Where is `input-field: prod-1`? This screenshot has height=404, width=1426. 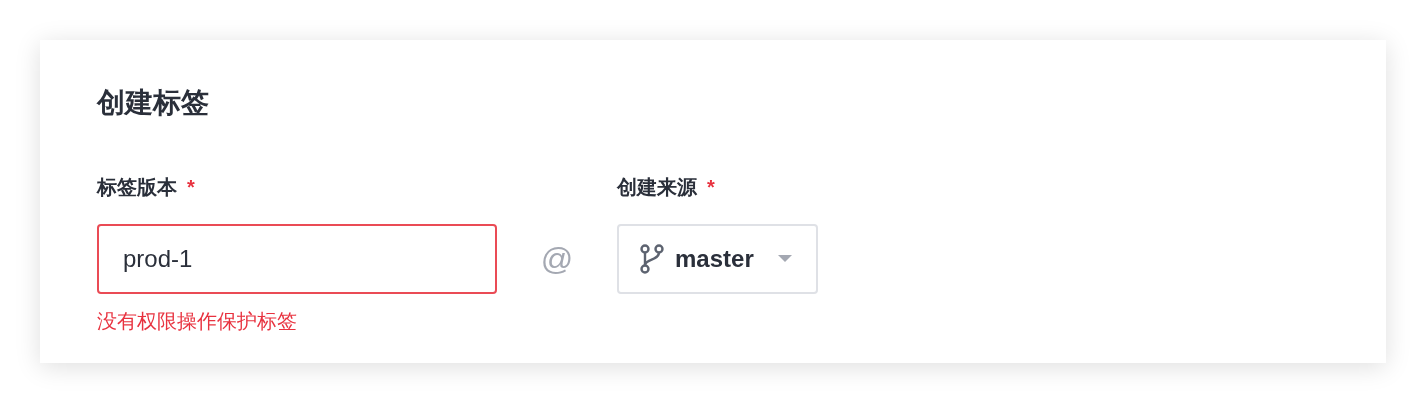 input-field: prod-1 is located at coordinates (297, 259).